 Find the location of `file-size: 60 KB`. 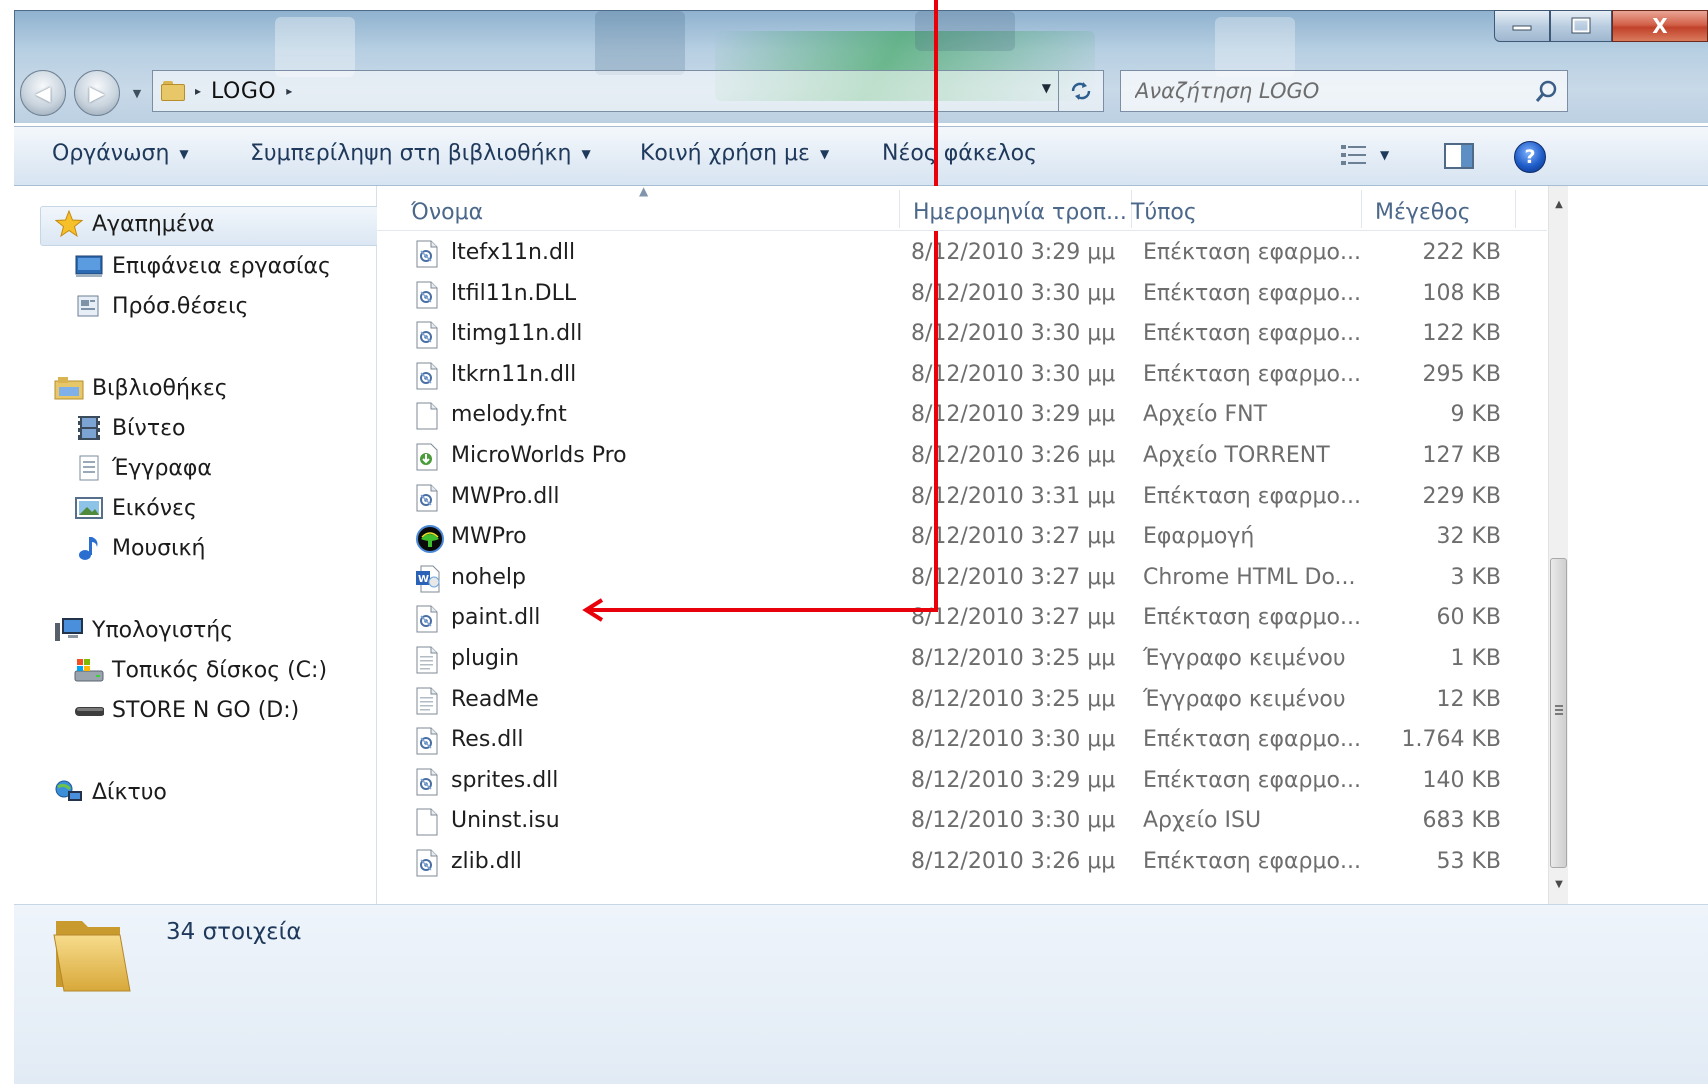

file-size: 60 KB is located at coordinates (1468, 618).